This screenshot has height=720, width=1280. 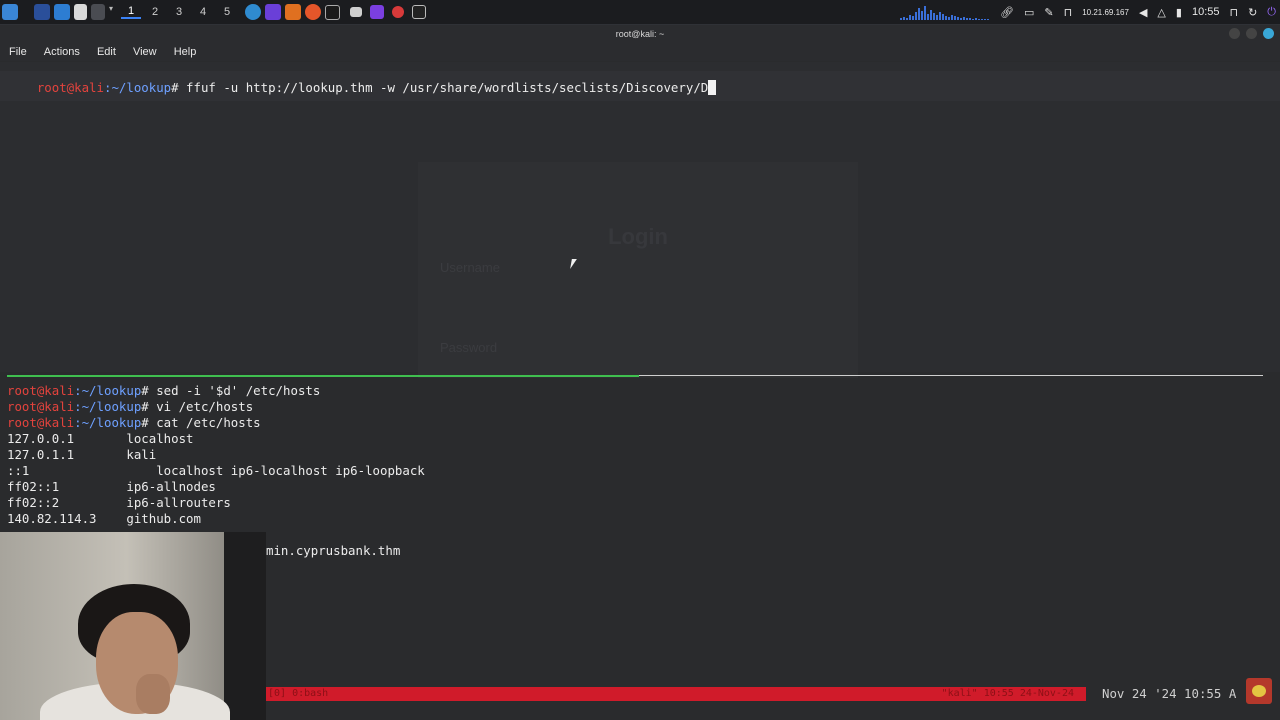 What do you see at coordinates (1161, 12) in the screenshot?
I see `bell-icon: △` at bounding box center [1161, 12].